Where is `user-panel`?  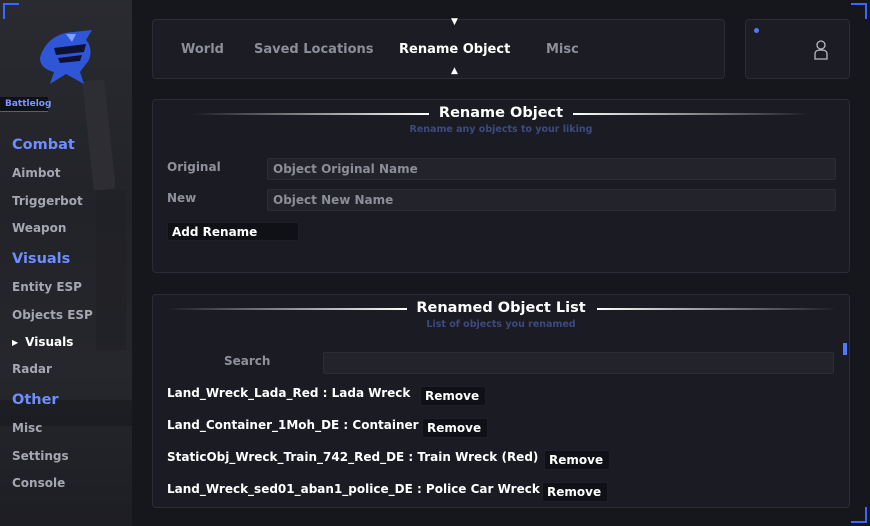 user-panel is located at coordinates (797, 49).